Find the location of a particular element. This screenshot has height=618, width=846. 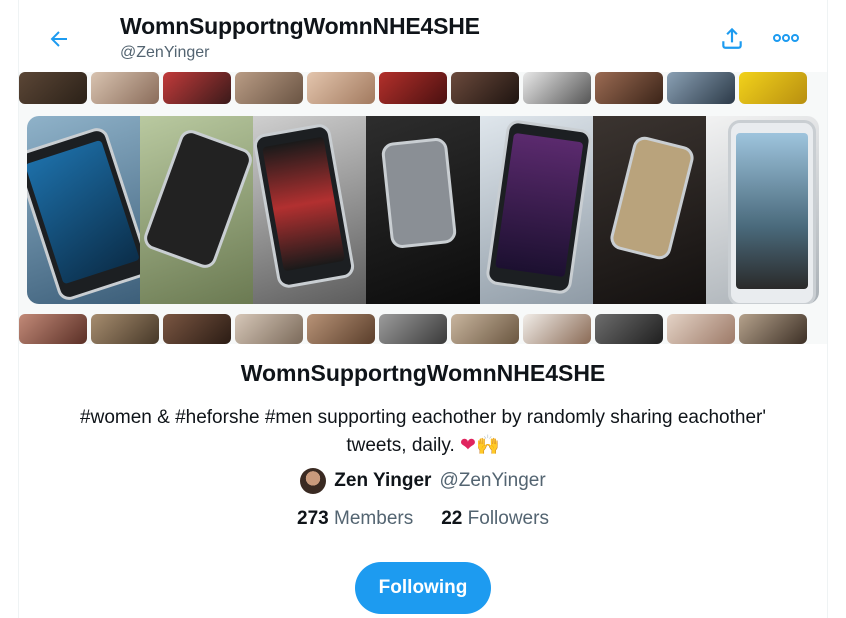

members-link: 273 Members is located at coordinates (355, 519).